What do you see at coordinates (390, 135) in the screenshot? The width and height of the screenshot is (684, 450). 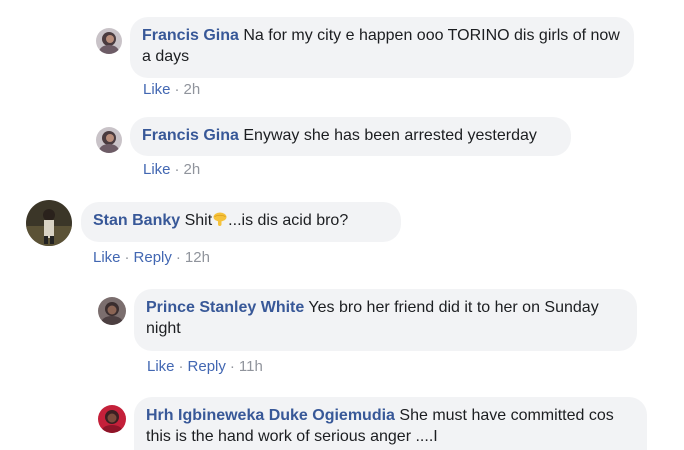 I see `comment-text: Enyway she has been arrested yesterday` at bounding box center [390, 135].